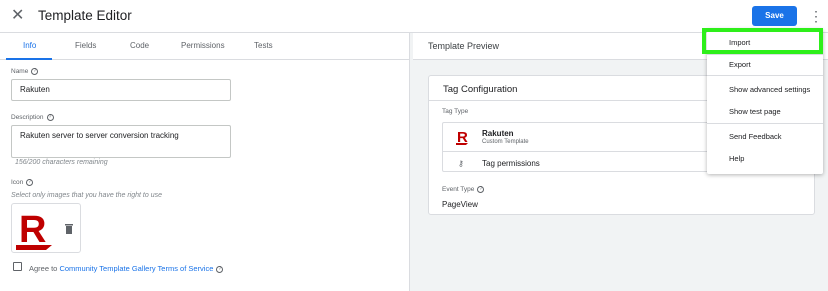 The height and width of the screenshot is (291, 828). I want to click on icon-upload-box: R, so click(46, 228).